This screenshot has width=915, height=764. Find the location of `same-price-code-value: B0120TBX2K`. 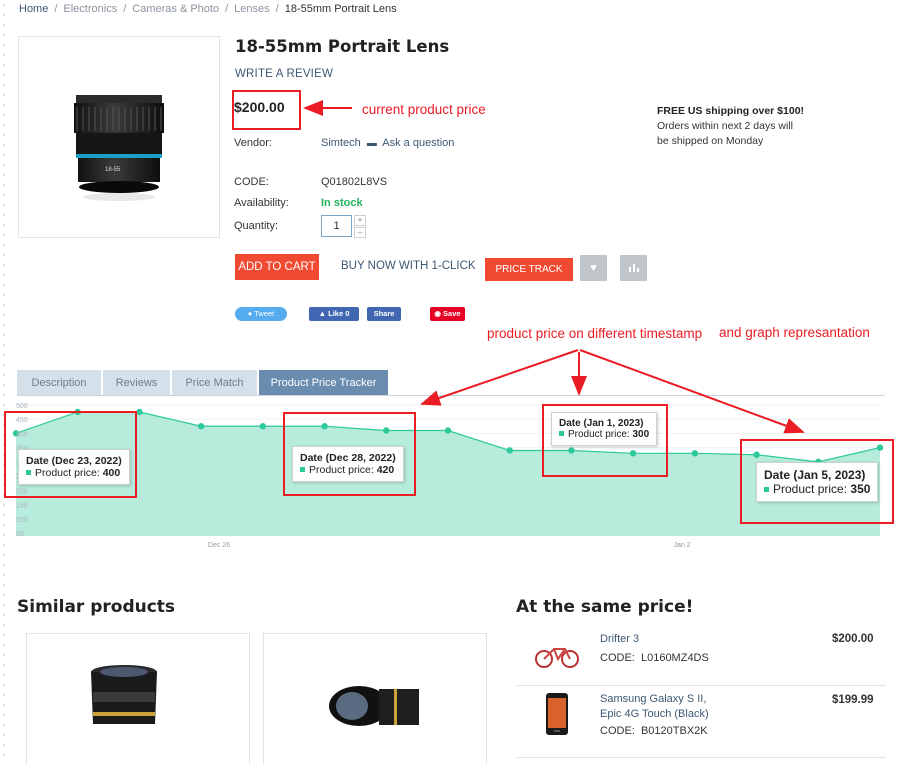

same-price-code-value: B0120TBX2K is located at coordinates (674, 731).